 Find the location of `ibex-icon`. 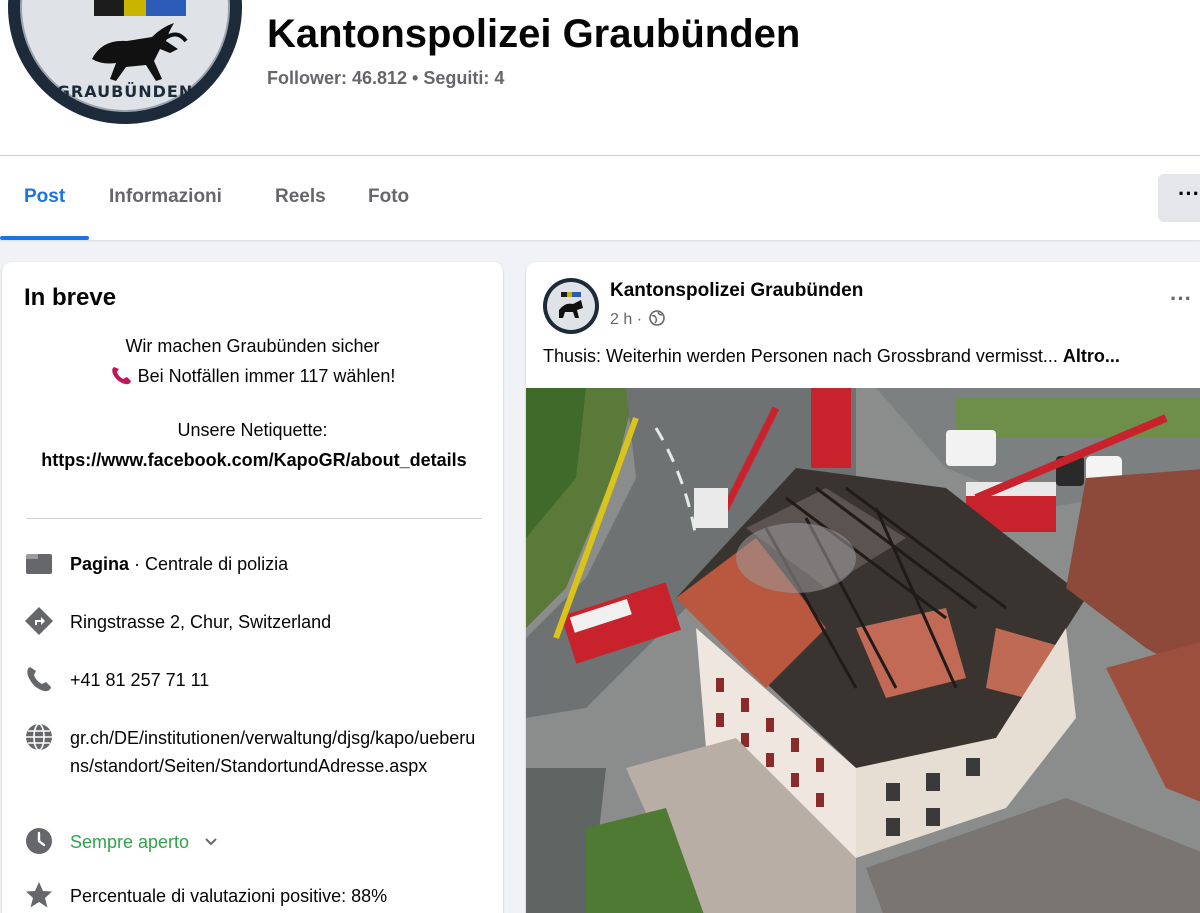

ibex-icon is located at coordinates (140, 52).